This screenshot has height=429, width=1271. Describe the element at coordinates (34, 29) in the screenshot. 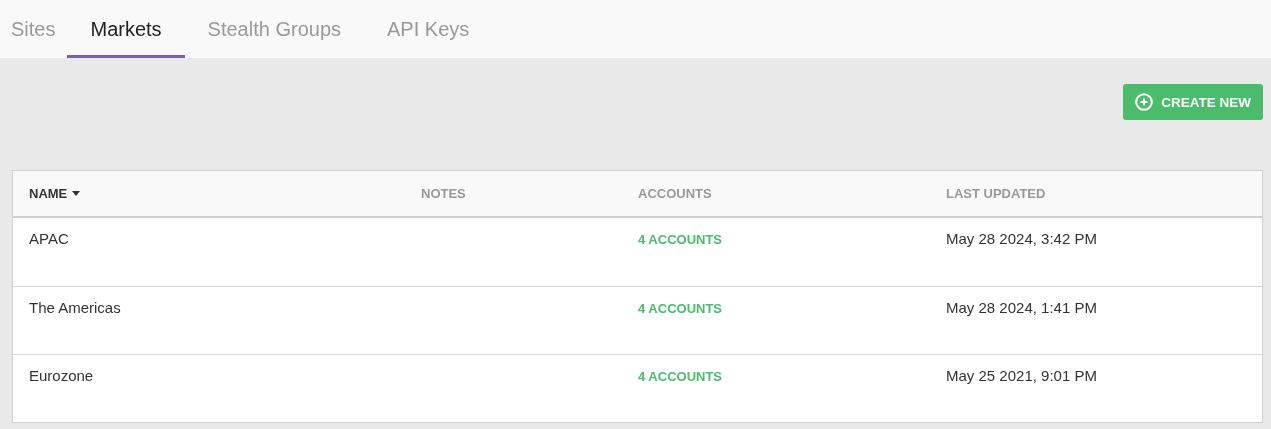

I see `tab: Sites` at that location.